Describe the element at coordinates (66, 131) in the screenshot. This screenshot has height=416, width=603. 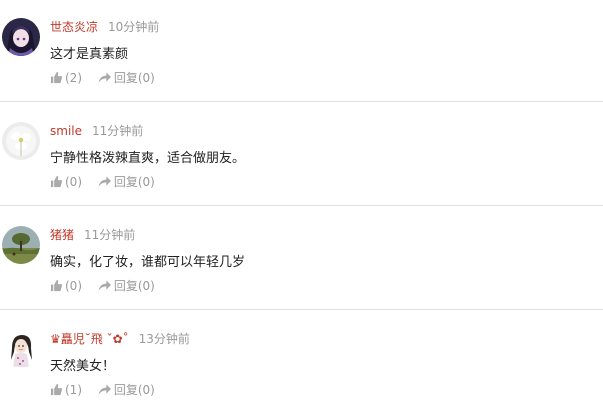
I see `username-link: smile` at that location.